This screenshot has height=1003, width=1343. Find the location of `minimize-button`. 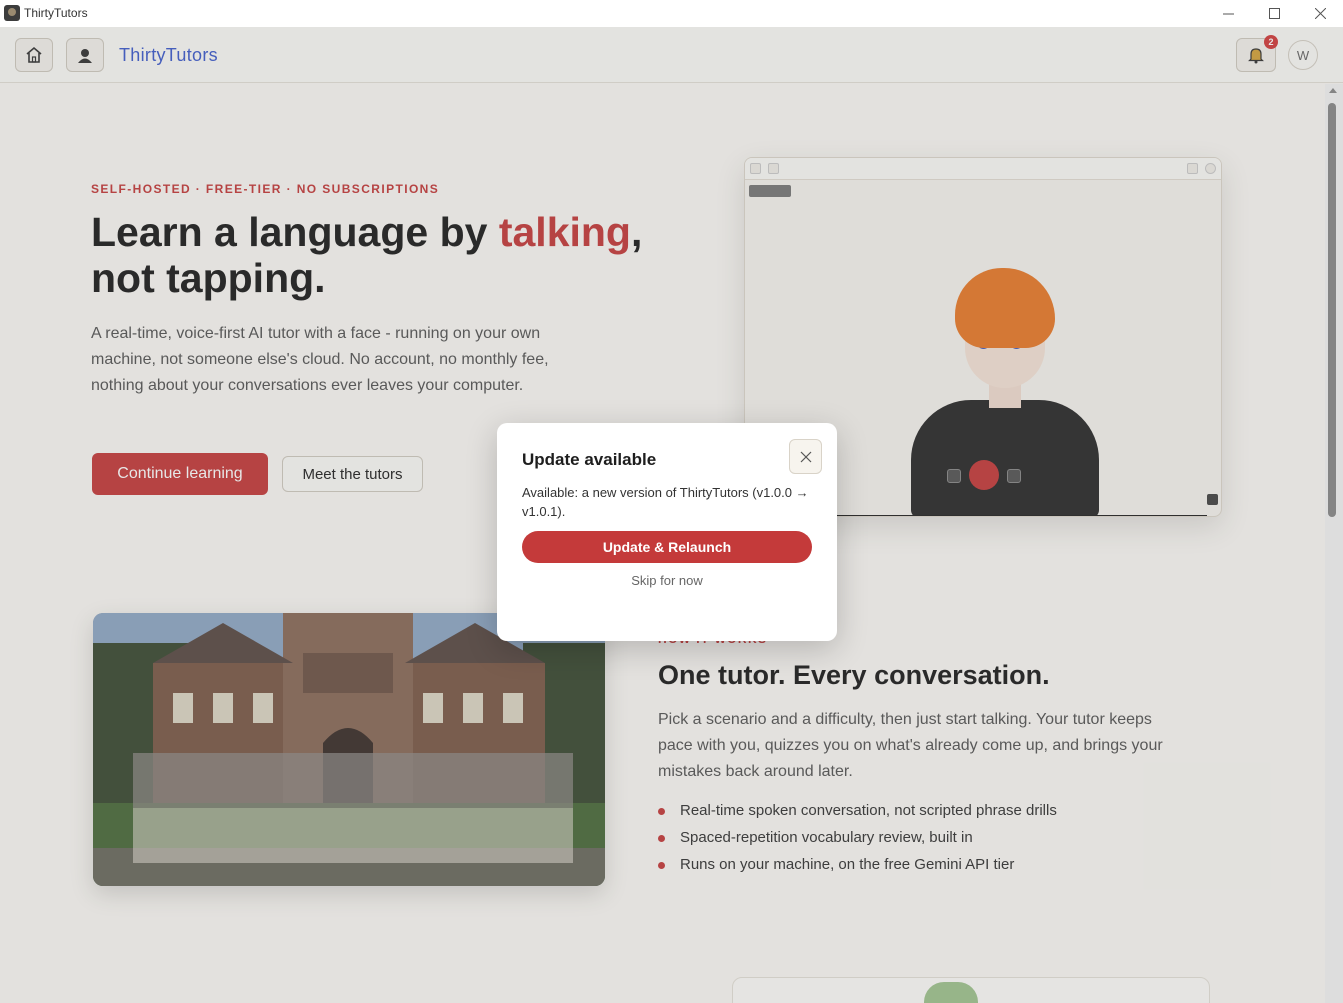

minimize-button is located at coordinates (1228, 13).